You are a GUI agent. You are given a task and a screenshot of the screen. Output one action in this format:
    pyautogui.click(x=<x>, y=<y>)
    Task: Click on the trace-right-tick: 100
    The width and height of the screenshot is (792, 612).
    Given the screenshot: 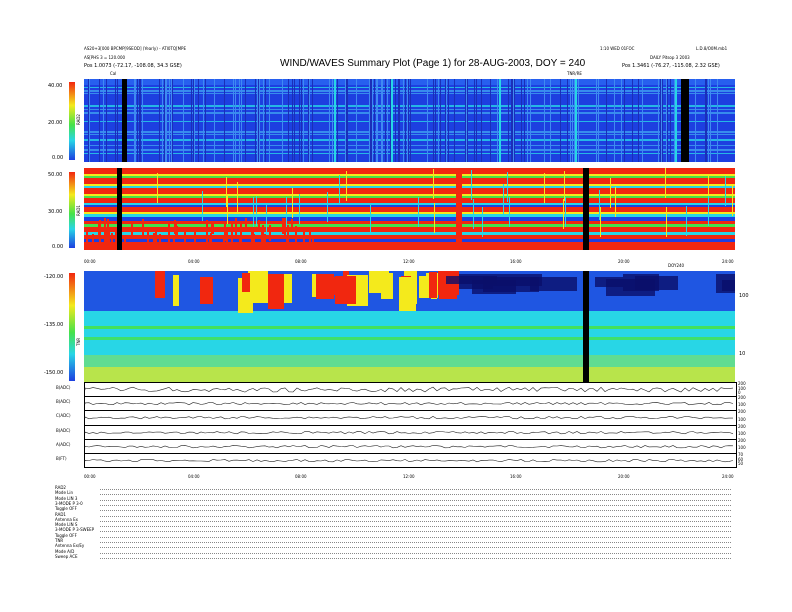 What is the action you would take?
    pyautogui.click(x=742, y=447)
    